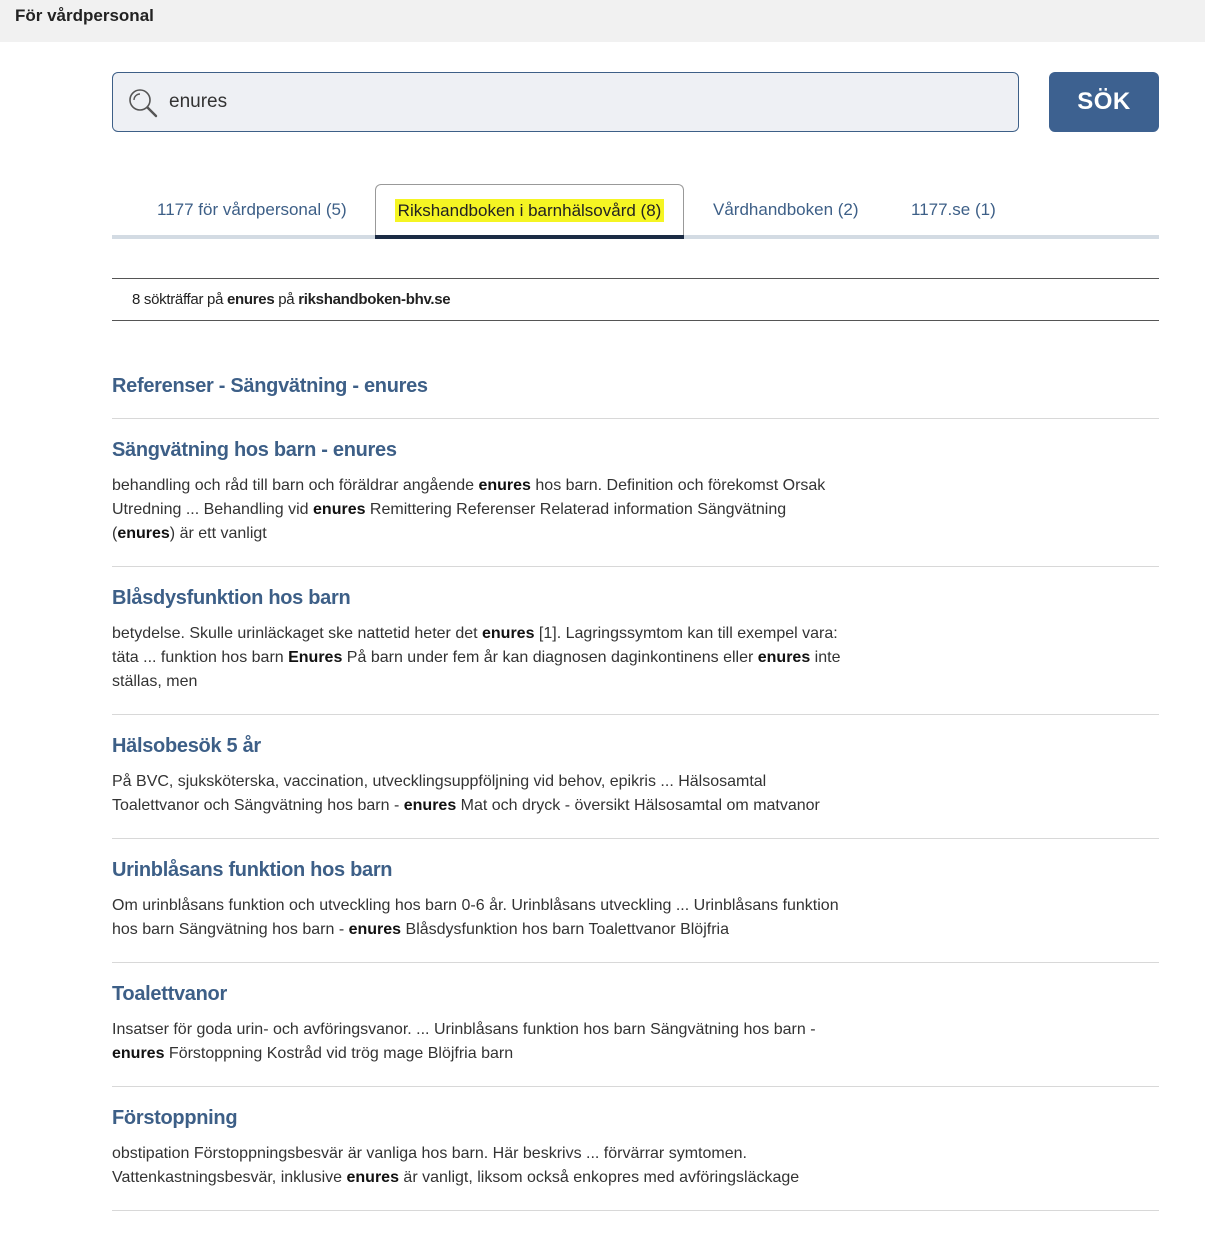  Describe the element at coordinates (1104, 102) in the screenshot. I see `search-button: SÖK` at that location.